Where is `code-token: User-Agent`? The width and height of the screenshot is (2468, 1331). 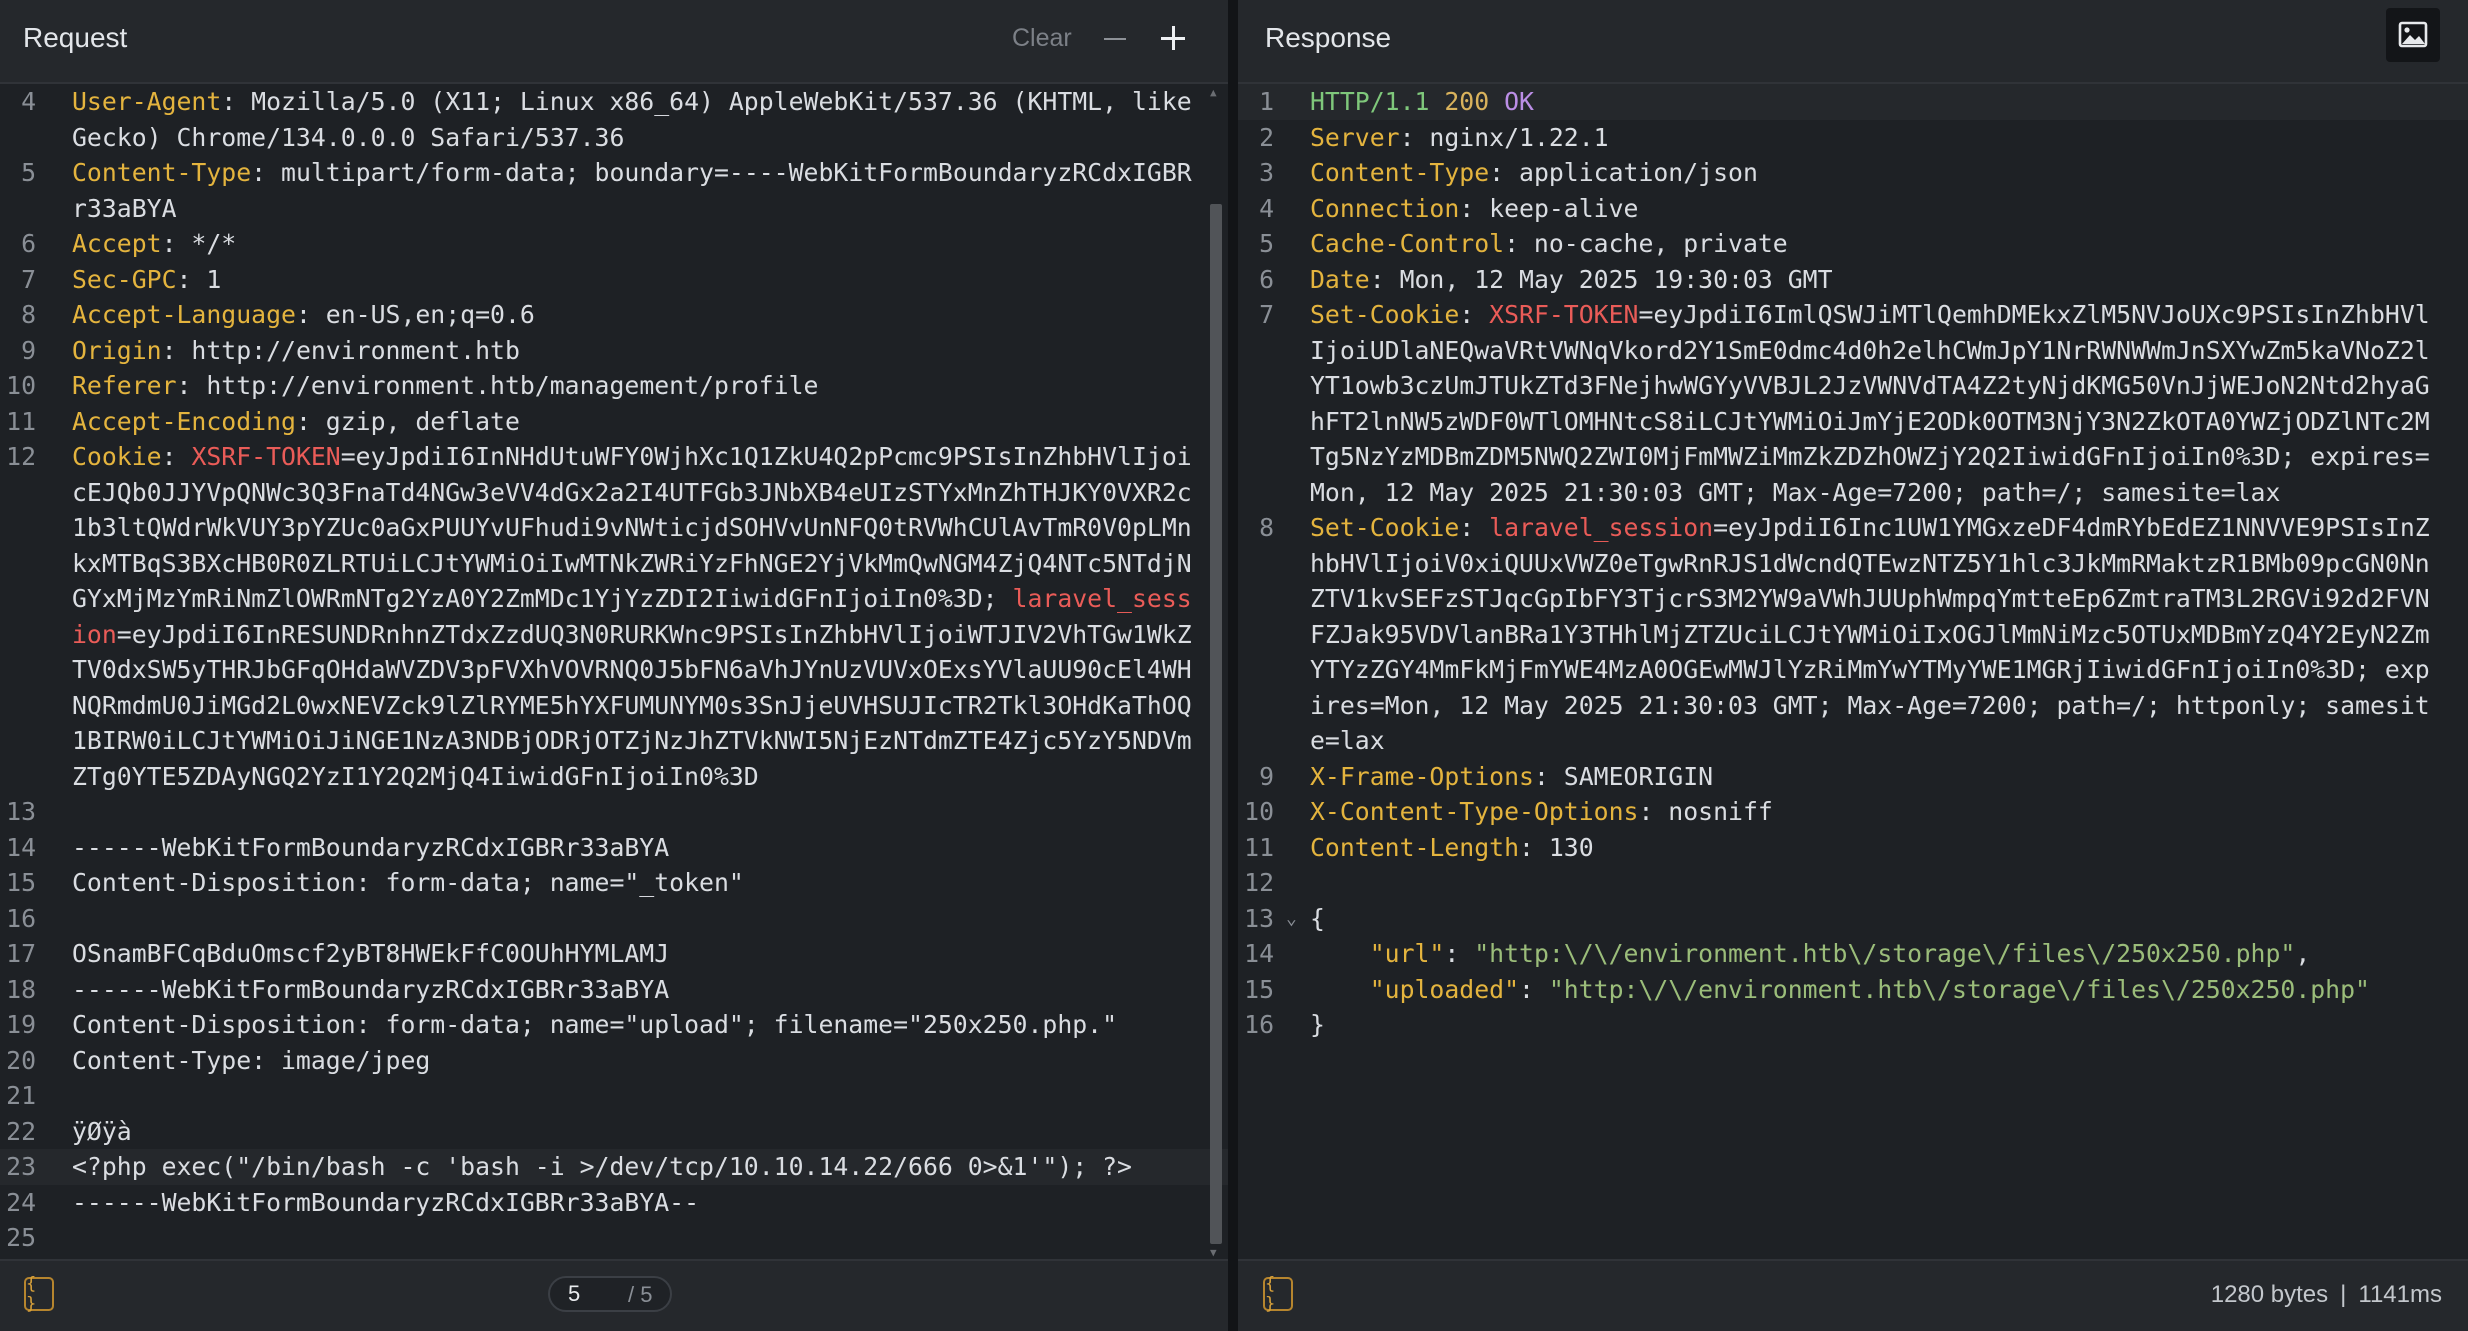 code-token: User-Agent is located at coordinates (147, 101).